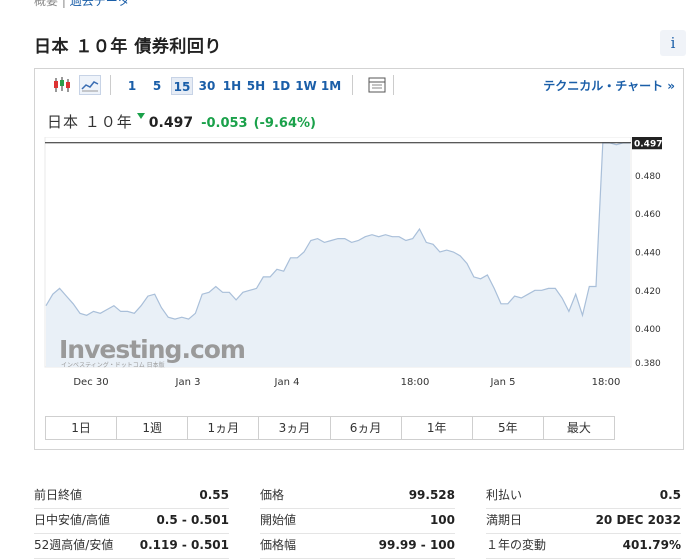  I want to click on y-tick-label: 0.380, so click(648, 364).